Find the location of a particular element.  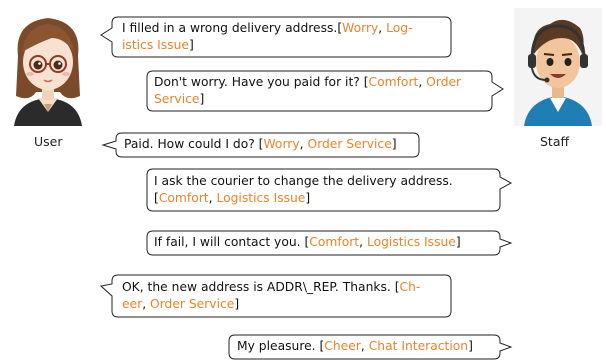

emotion-tag: Ch- is located at coordinates (410, 287).